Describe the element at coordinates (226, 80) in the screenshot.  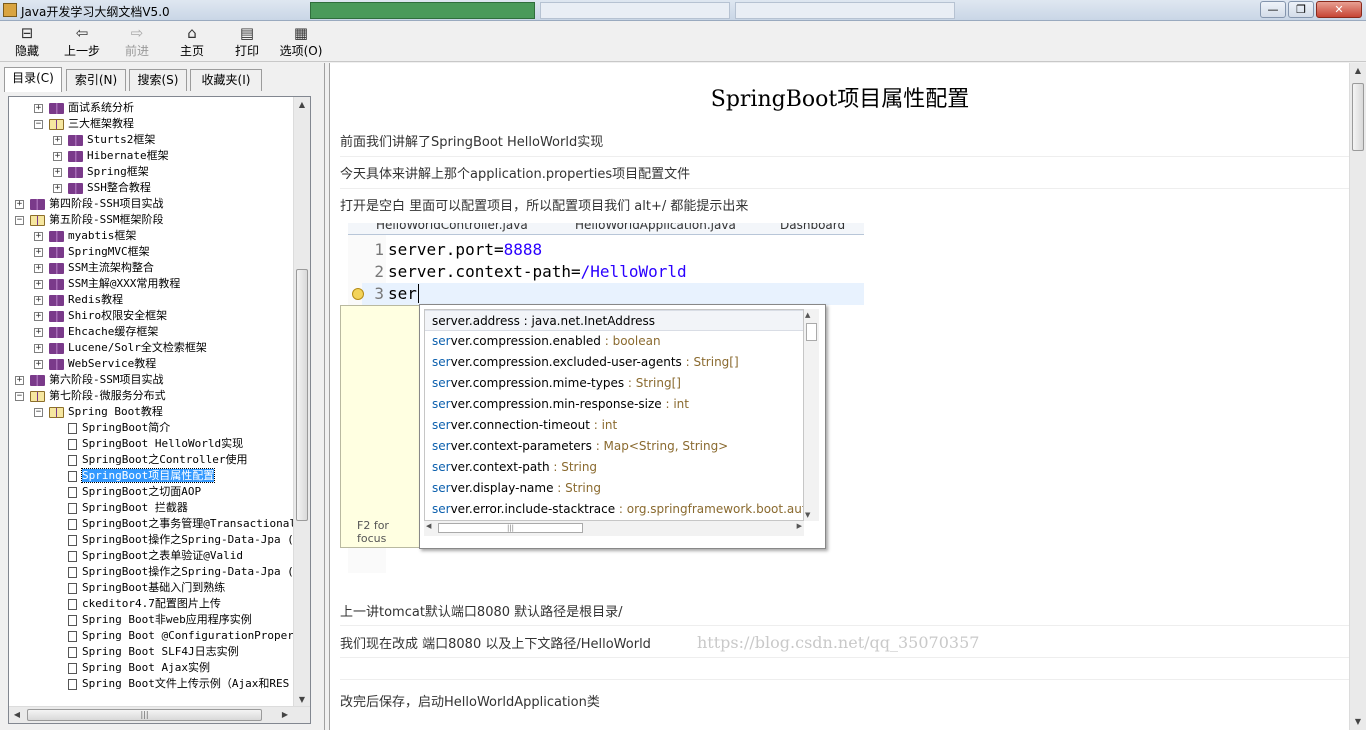
I see `tab-favorites: 收藏夹(I)` at that location.